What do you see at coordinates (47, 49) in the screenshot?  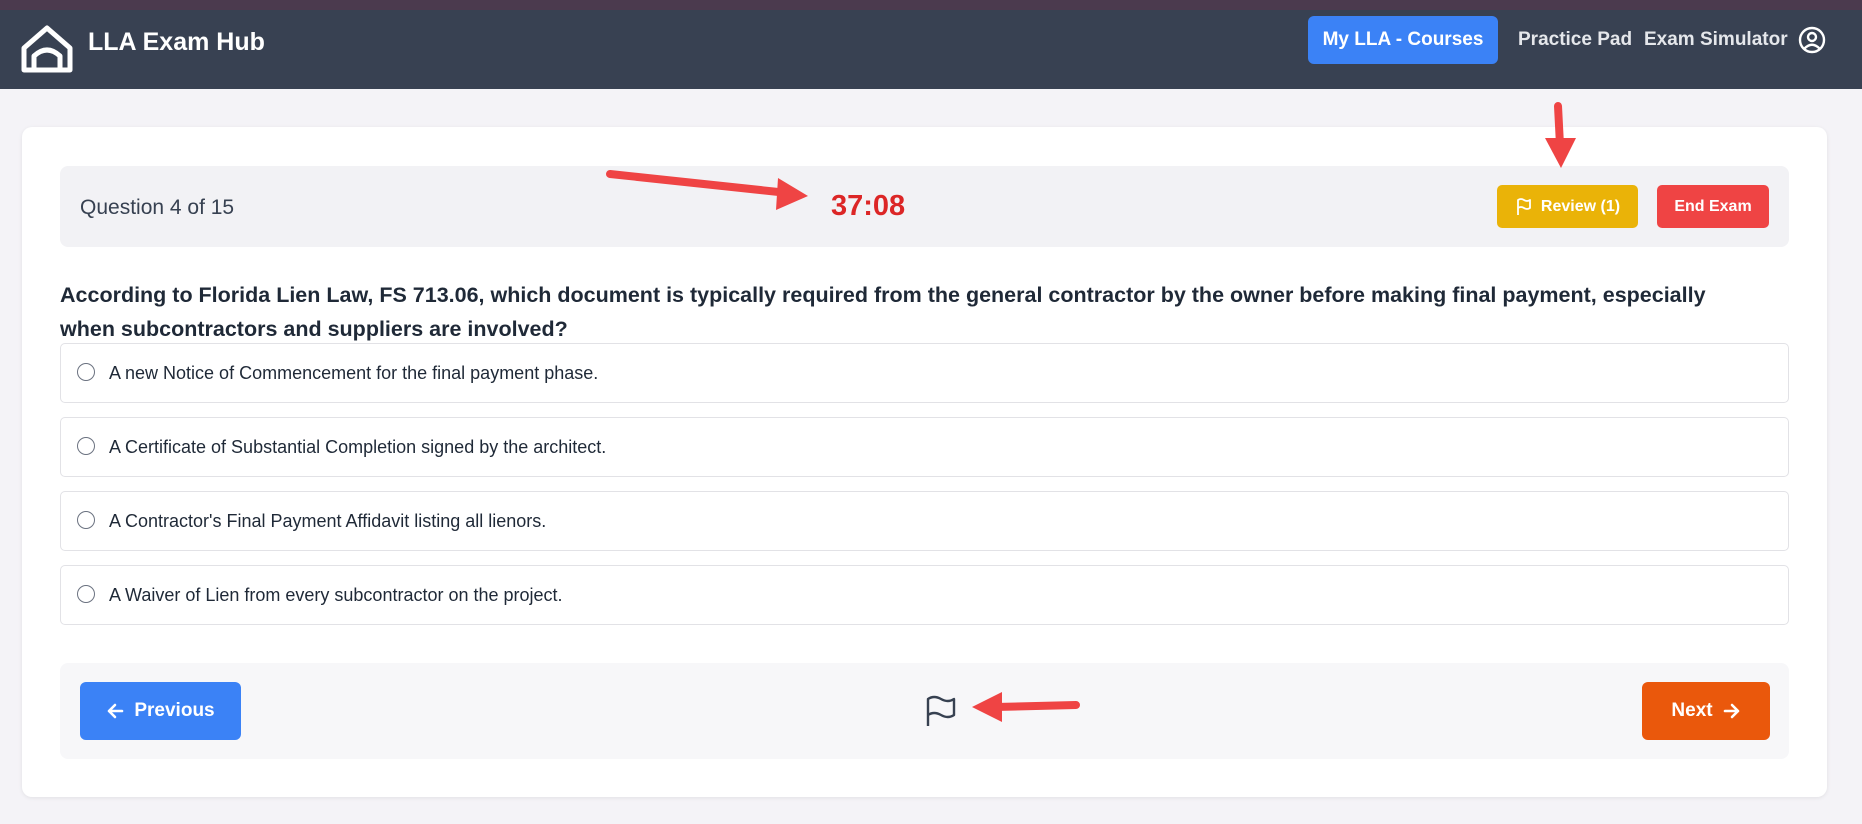 I see `house-logo-icon` at bounding box center [47, 49].